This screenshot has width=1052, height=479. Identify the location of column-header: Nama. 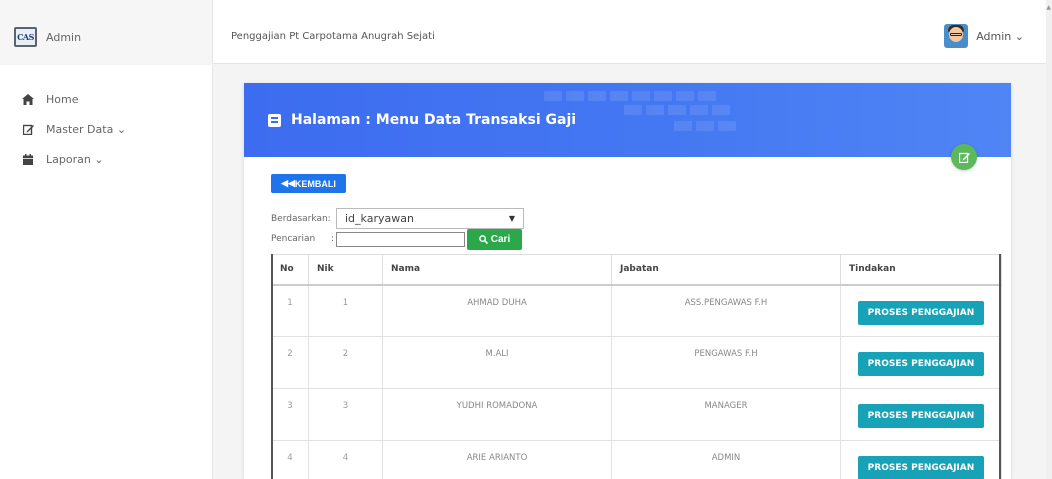
(497, 270).